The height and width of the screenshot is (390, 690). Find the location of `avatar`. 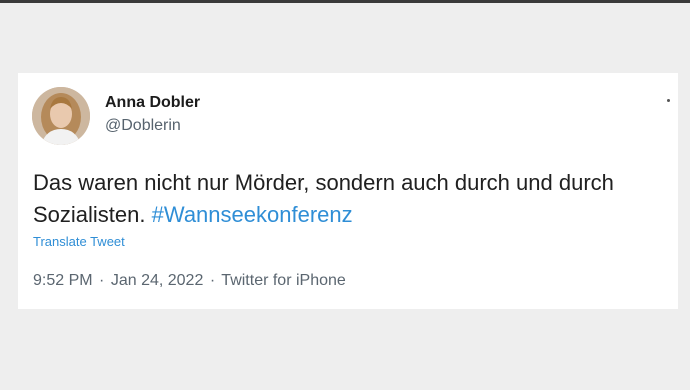

avatar is located at coordinates (61, 116).